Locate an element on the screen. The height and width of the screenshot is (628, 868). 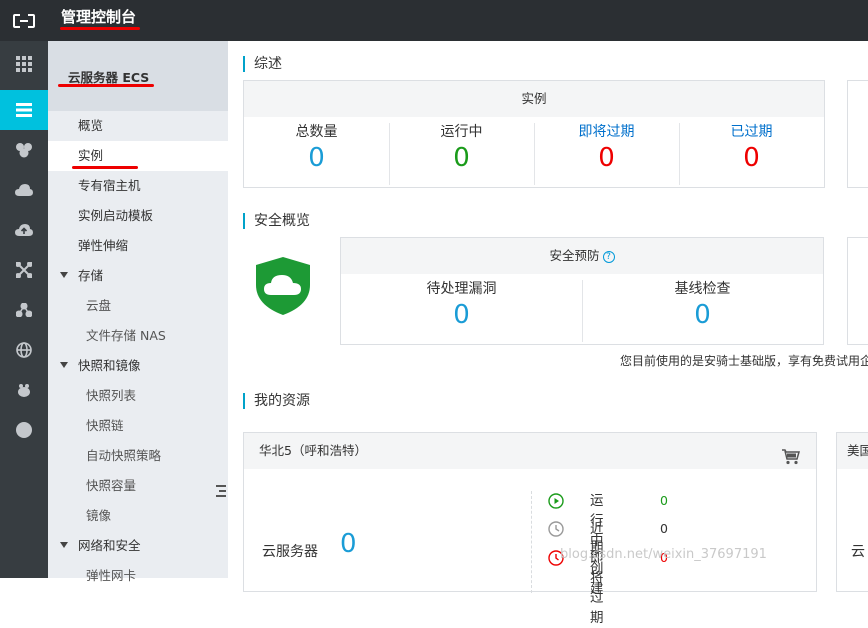
console-title: 管理控制台 is located at coordinates (98, 16).